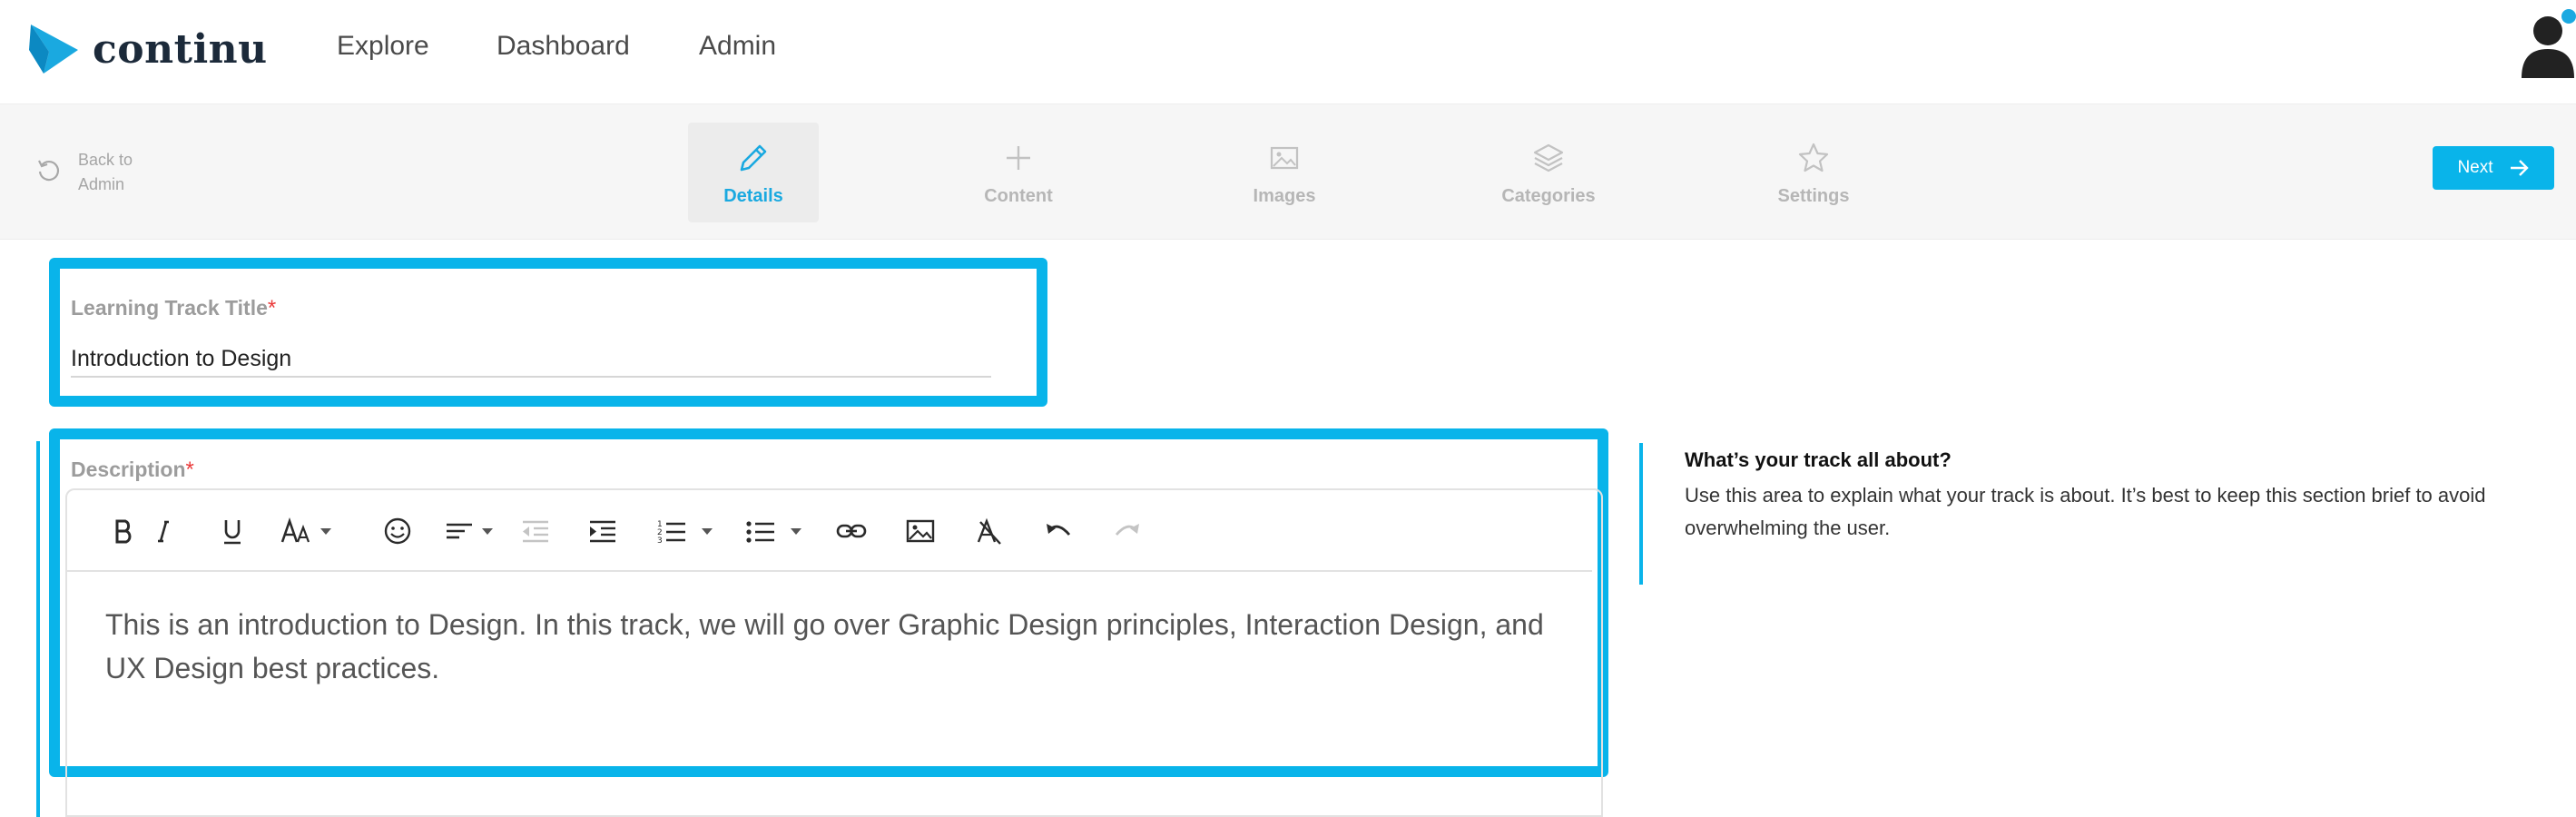 Image resolution: width=2576 pixels, height=817 pixels. Describe the element at coordinates (753, 196) in the screenshot. I see `step-label: Details` at that location.